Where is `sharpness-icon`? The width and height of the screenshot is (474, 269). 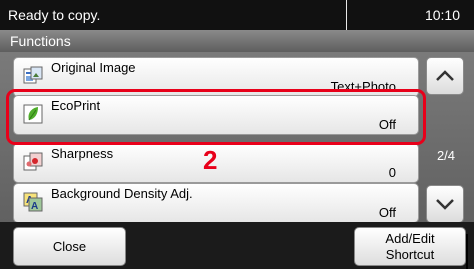 sharpness-icon is located at coordinates (33, 161).